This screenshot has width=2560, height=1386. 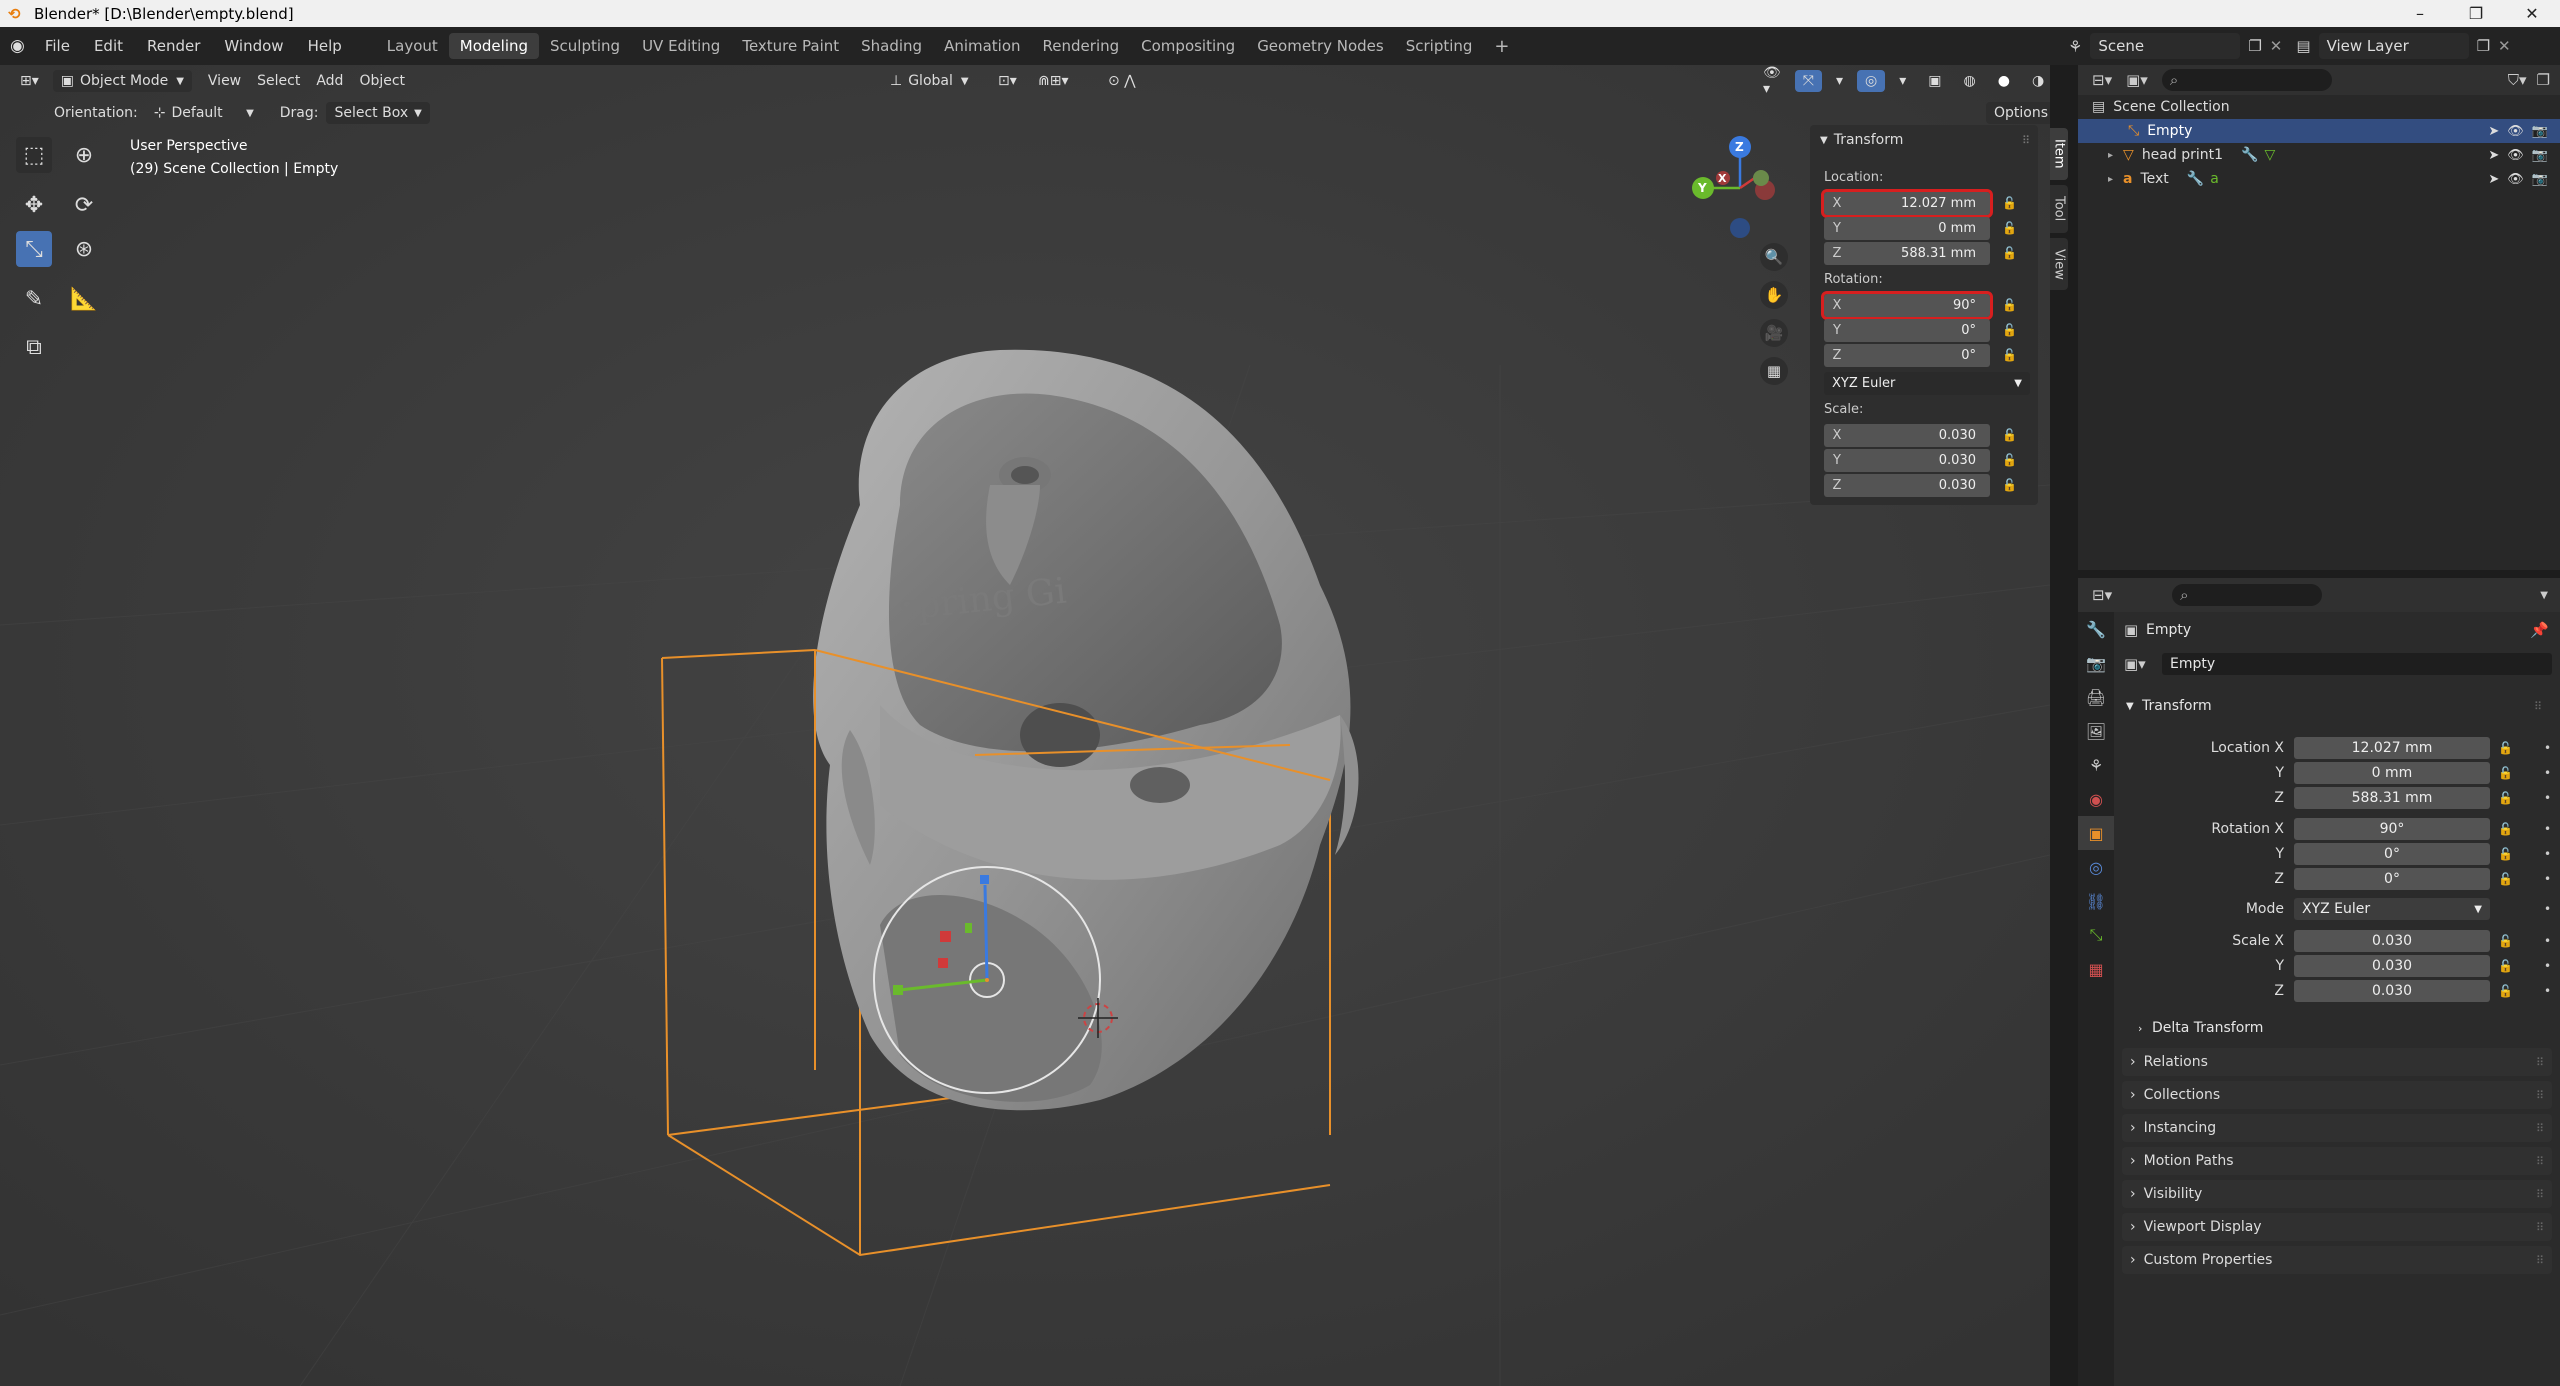 What do you see at coordinates (84, 205) in the screenshot?
I see `rotate-tool: ⟳` at bounding box center [84, 205].